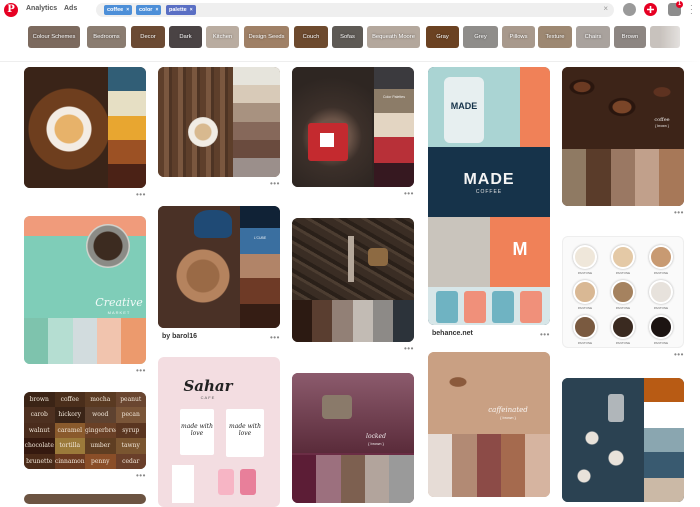 The width and height of the screenshot is (700, 507). I want to click on pin-creative-market: Creative MARKET, so click(85, 290).